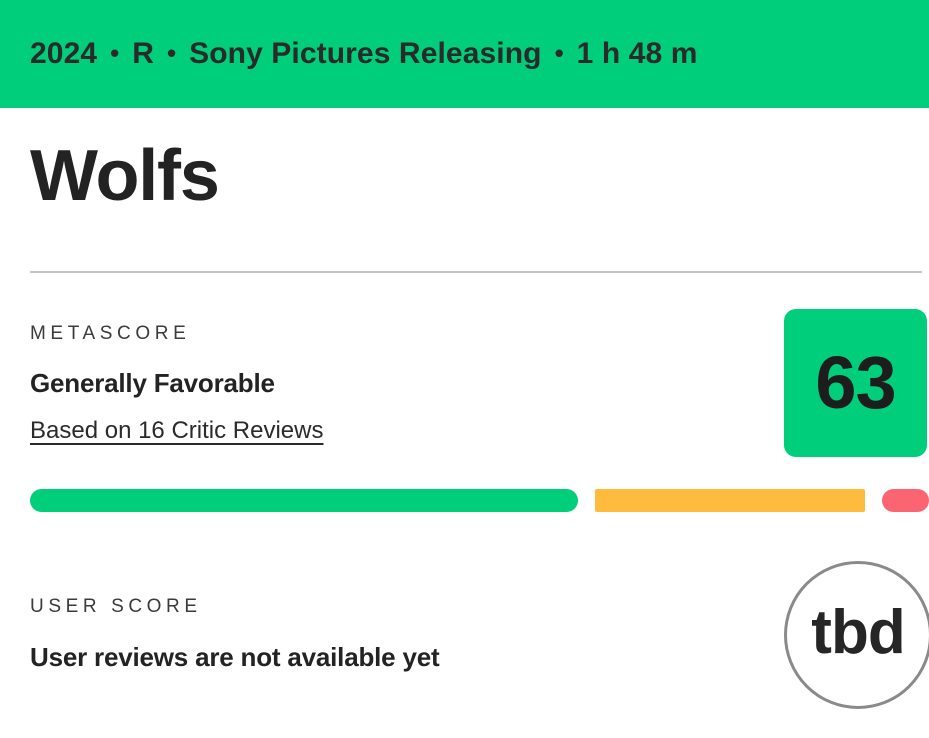  Describe the element at coordinates (110, 333) in the screenshot. I see `metascore-label: METASCORE` at that location.